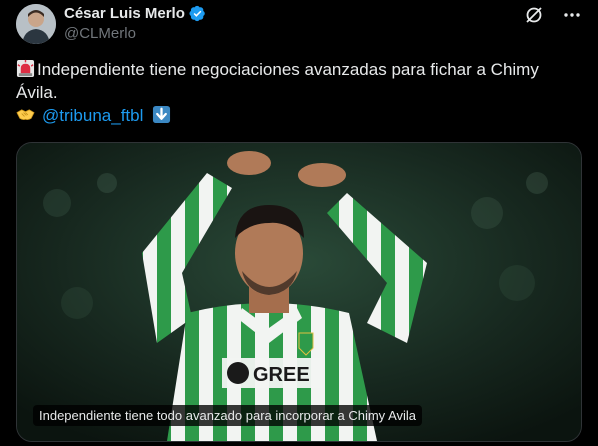  What do you see at coordinates (36, 24) in the screenshot?
I see `author-avatar` at bounding box center [36, 24].